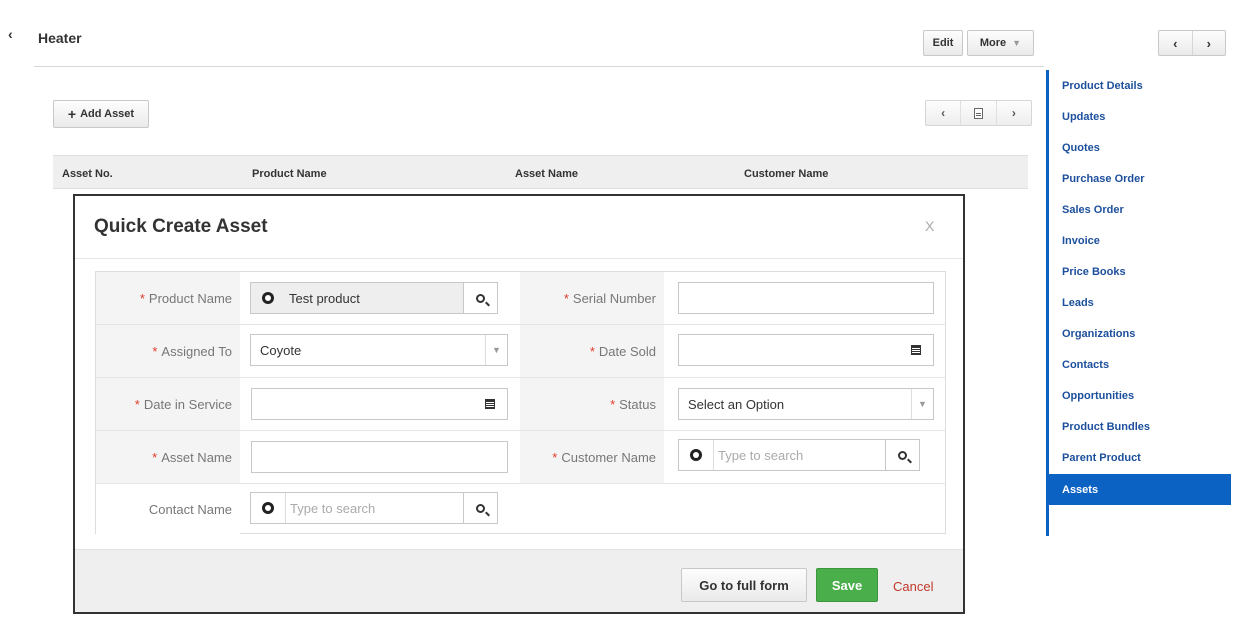  I want to click on asset-name-input, so click(379, 457).